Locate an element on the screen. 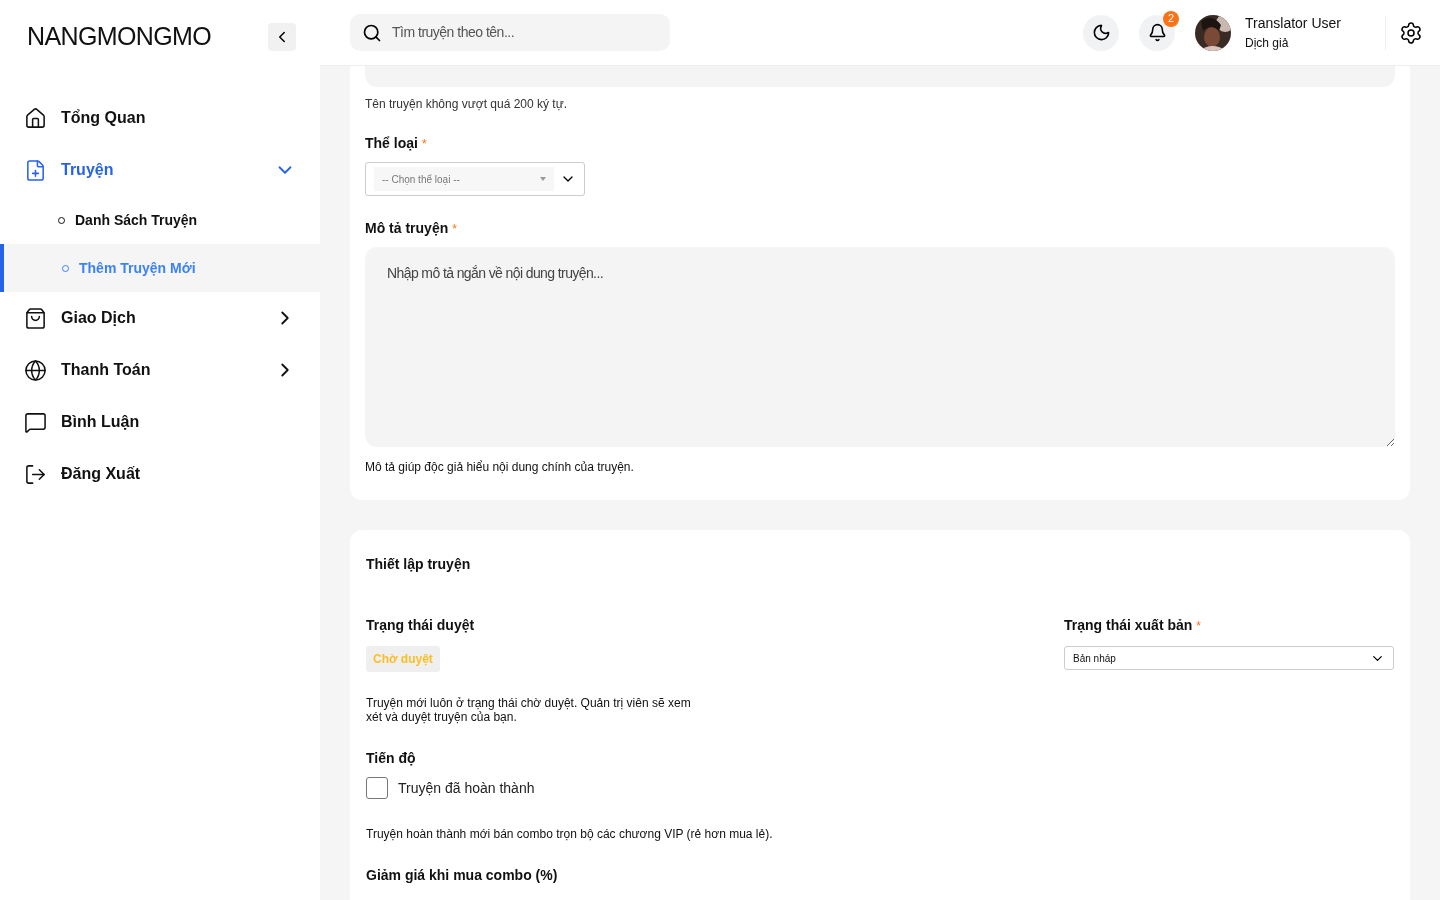 The width and height of the screenshot is (1440, 900). bell-icon is located at coordinates (1157, 32).